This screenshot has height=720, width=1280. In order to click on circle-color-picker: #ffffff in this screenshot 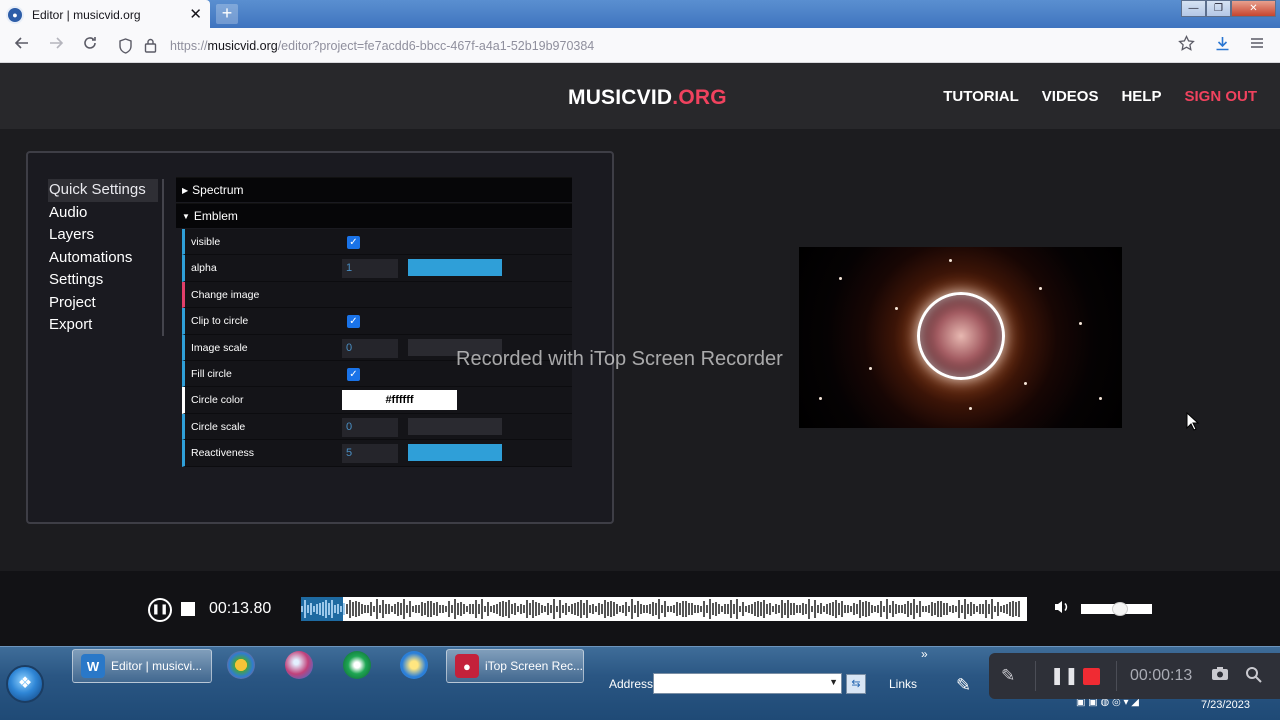, I will do `click(399, 400)`.